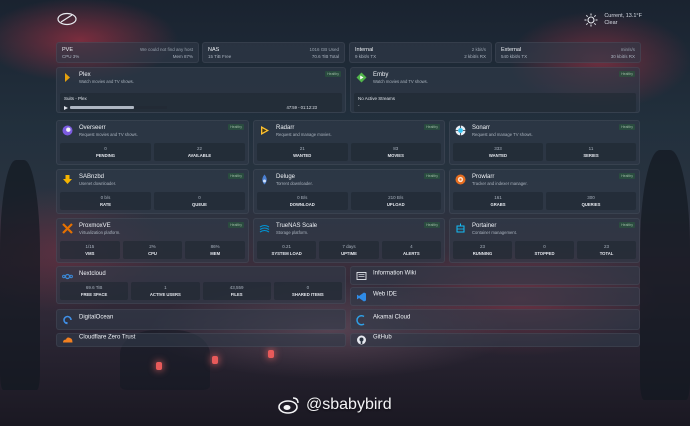 The width and height of the screenshot is (690, 426). Describe the element at coordinates (622, 56) in the screenshot. I see `stat-right-bottom: 30 kbit/s RX` at that location.